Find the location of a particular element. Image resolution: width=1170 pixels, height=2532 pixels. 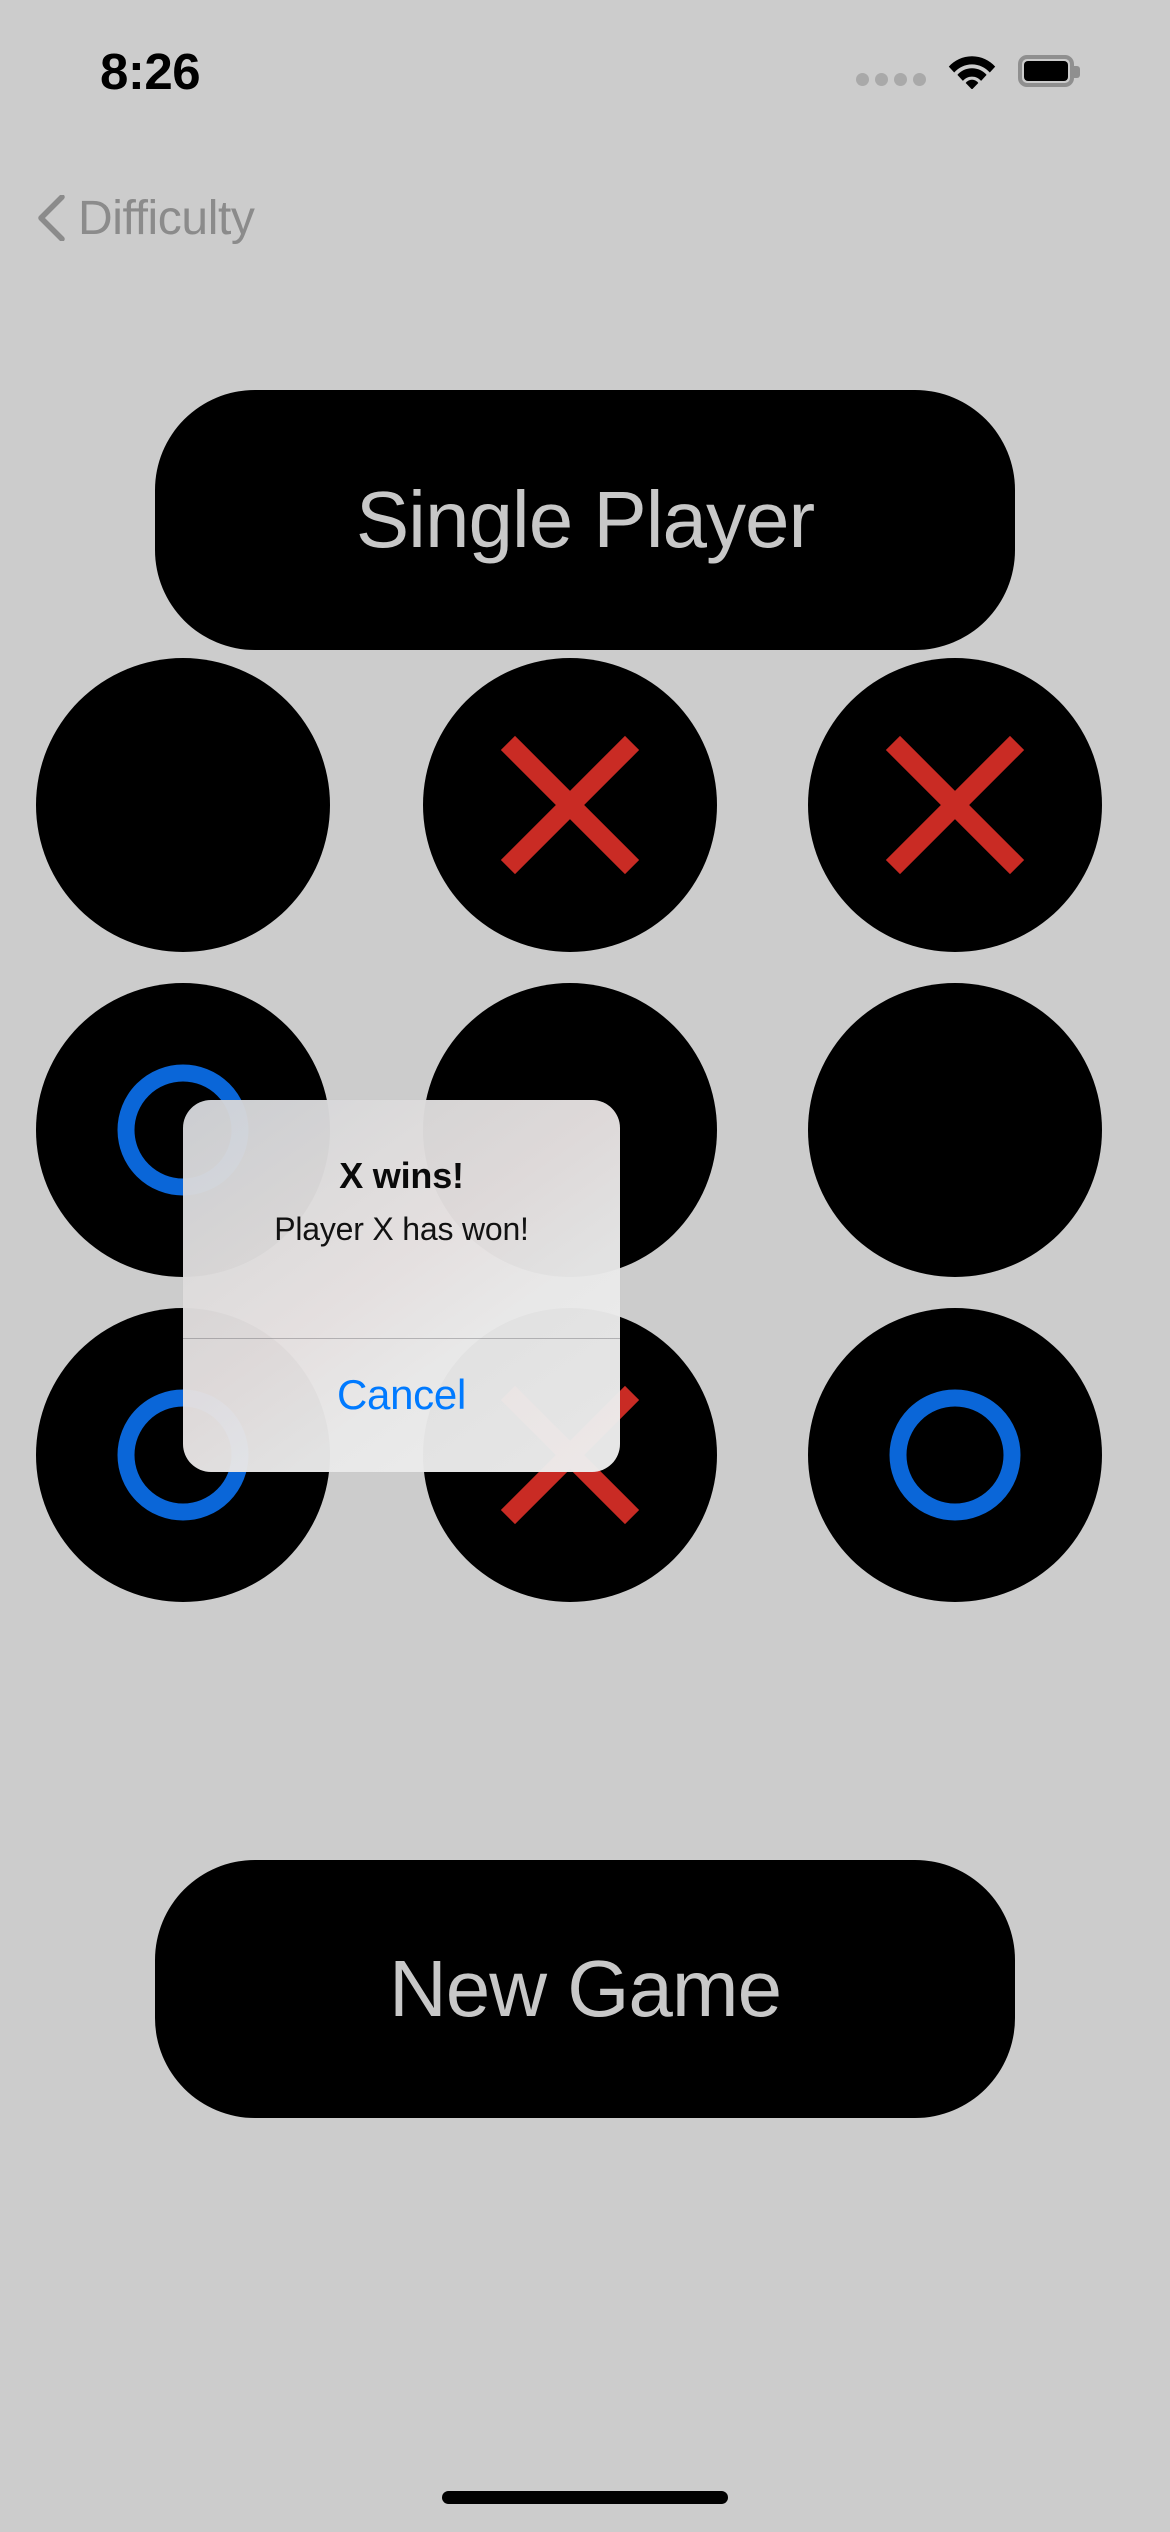

new-game-button: New Game is located at coordinates (585, 1989).